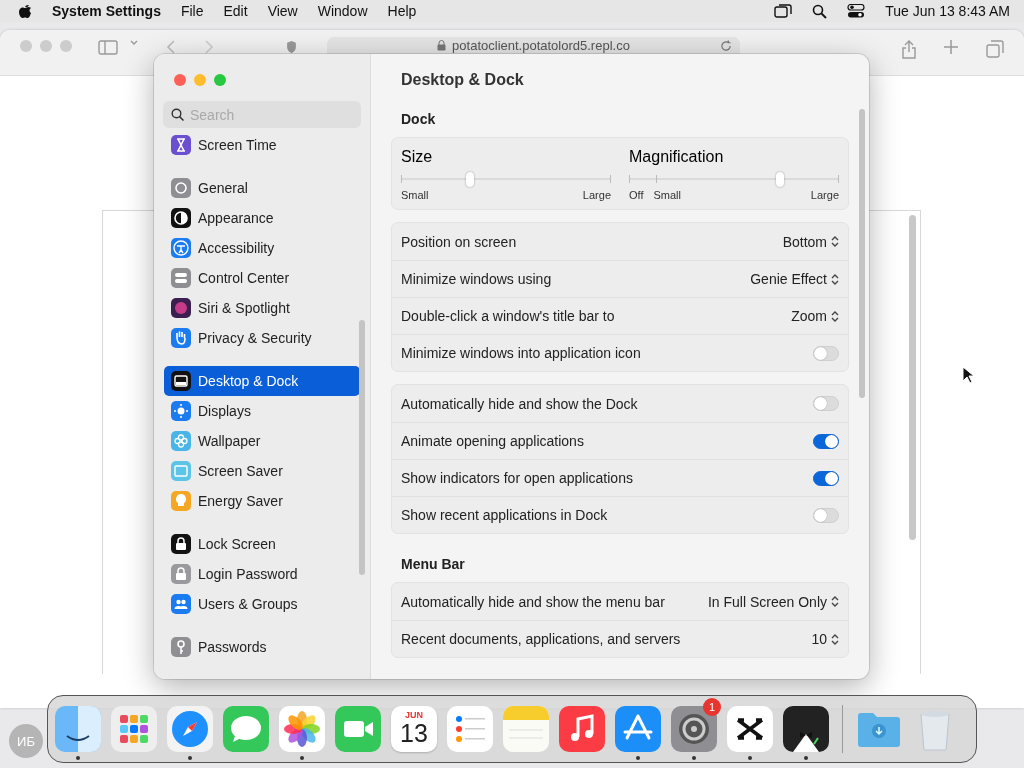 This screenshot has width=1024, height=768. Describe the element at coordinates (209, 47) in the screenshot. I see `forward-icon` at that location.